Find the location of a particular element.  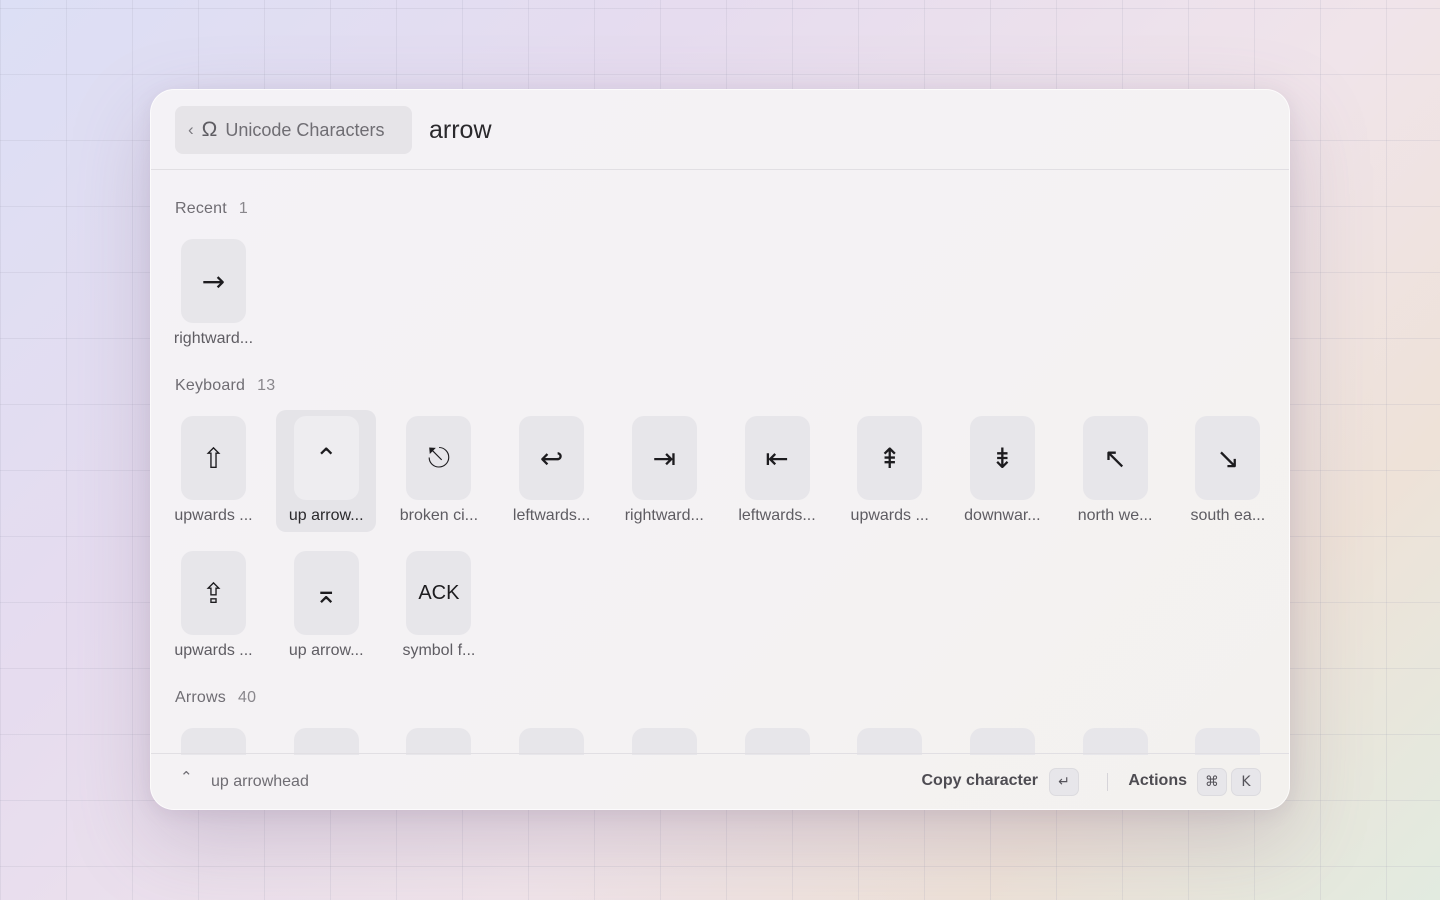

section-header-arrows: Arrows 40 is located at coordinates (215, 698).